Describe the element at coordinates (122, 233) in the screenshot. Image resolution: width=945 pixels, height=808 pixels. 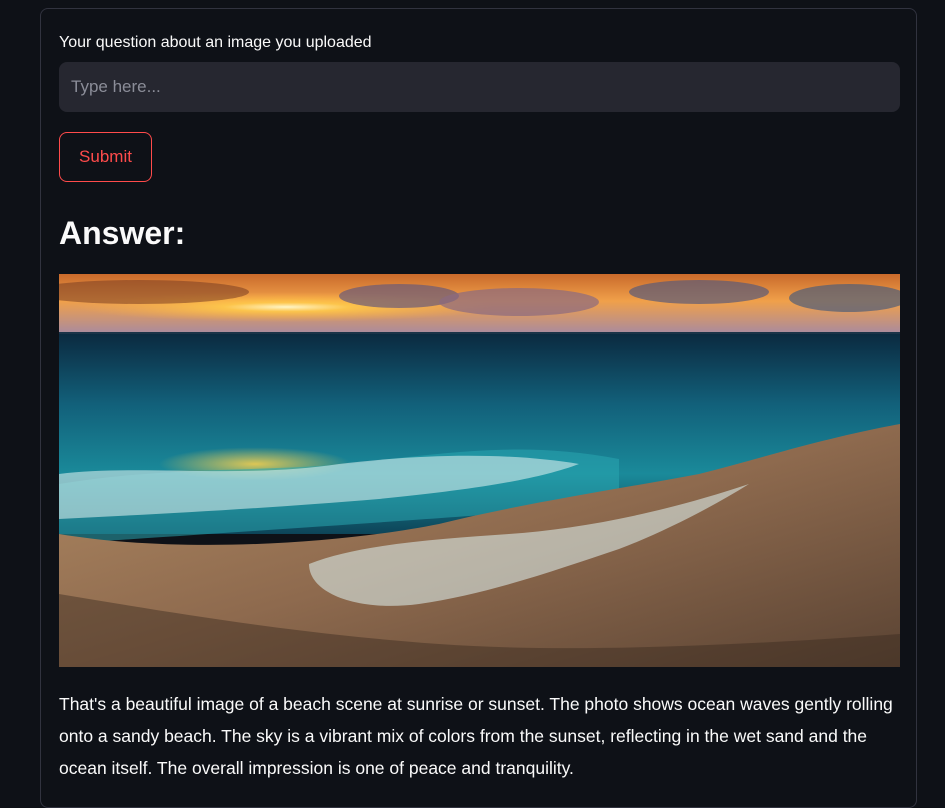
I see `answer-heading: Answer:` at that location.